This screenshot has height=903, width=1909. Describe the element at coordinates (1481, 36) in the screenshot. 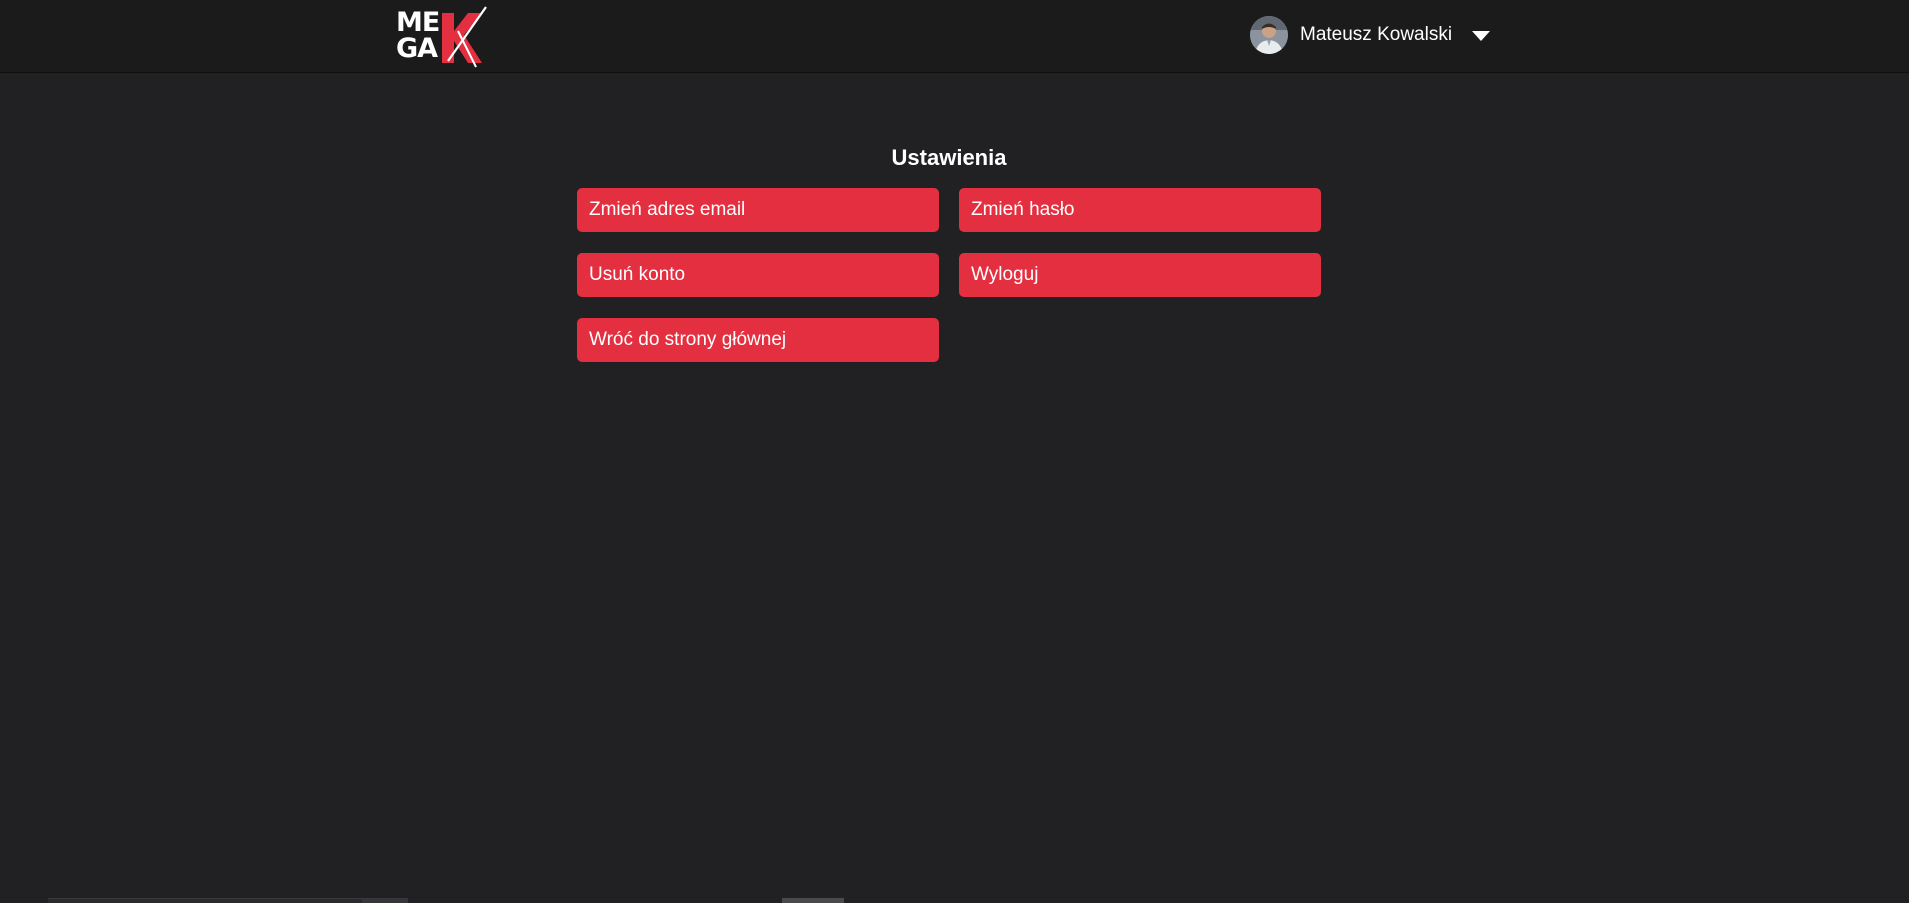

I see `caret-down-icon` at that location.